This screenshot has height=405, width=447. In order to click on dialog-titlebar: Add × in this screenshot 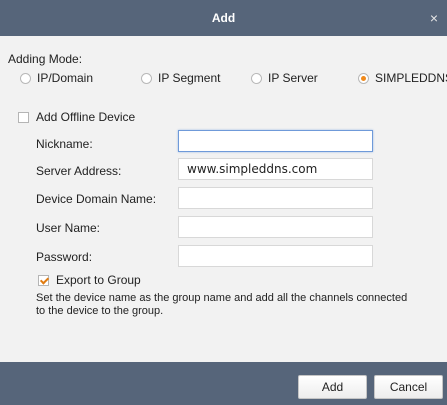, I will do `click(223, 18)`.